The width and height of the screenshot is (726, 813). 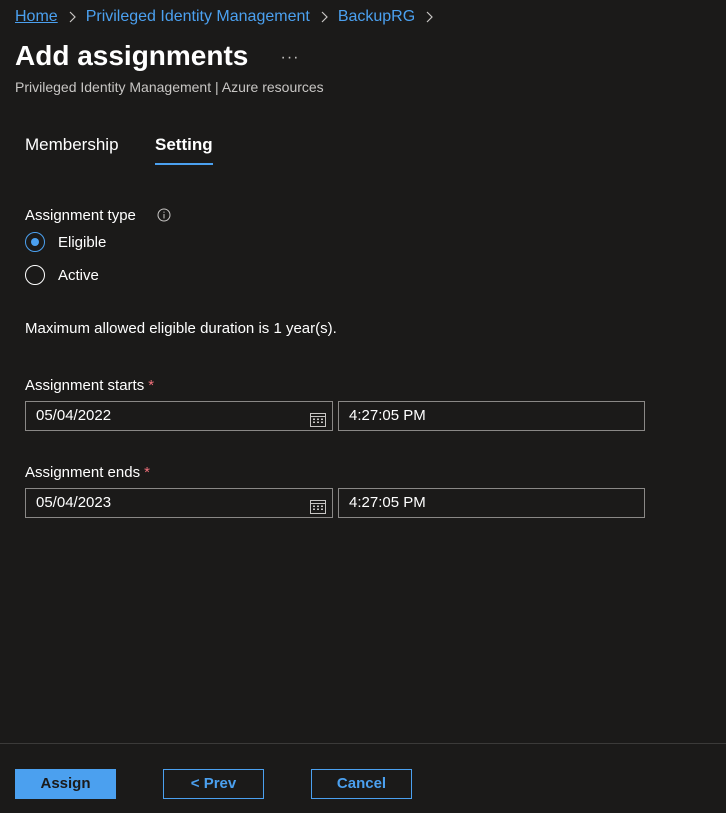 I want to click on breadcrumb-backuprg-link: BackupRG, so click(x=376, y=17).